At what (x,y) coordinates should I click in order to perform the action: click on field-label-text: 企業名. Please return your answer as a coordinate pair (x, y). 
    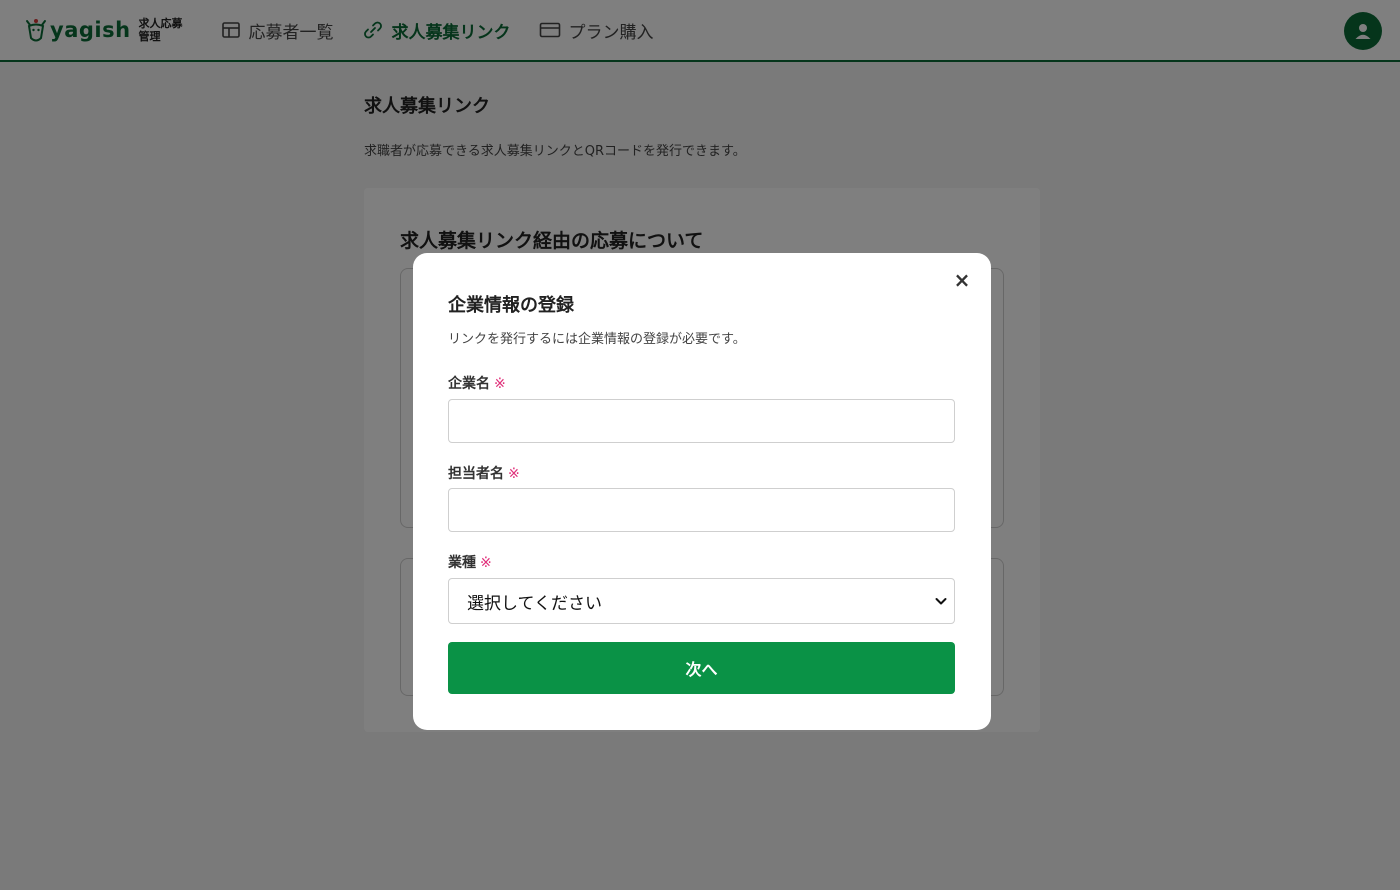
    Looking at the image, I should click on (469, 384).